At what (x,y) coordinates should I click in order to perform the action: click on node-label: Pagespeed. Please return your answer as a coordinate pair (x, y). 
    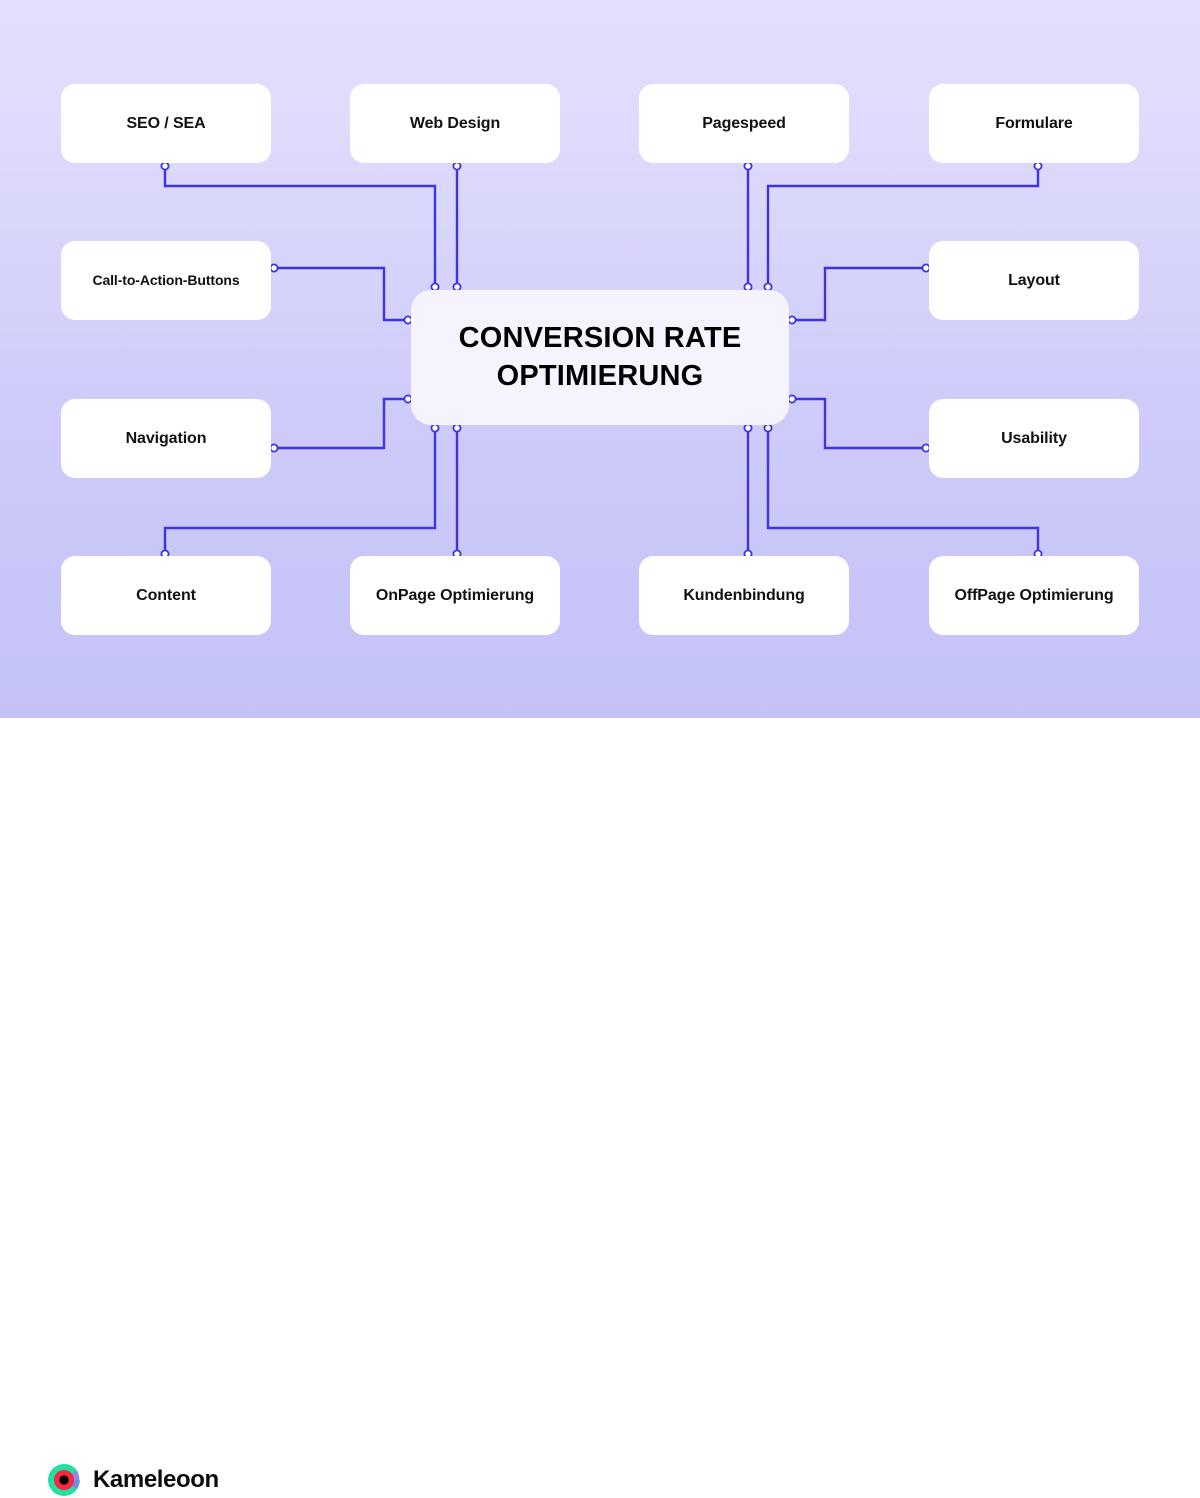
    Looking at the image, I should click on (744, 123).